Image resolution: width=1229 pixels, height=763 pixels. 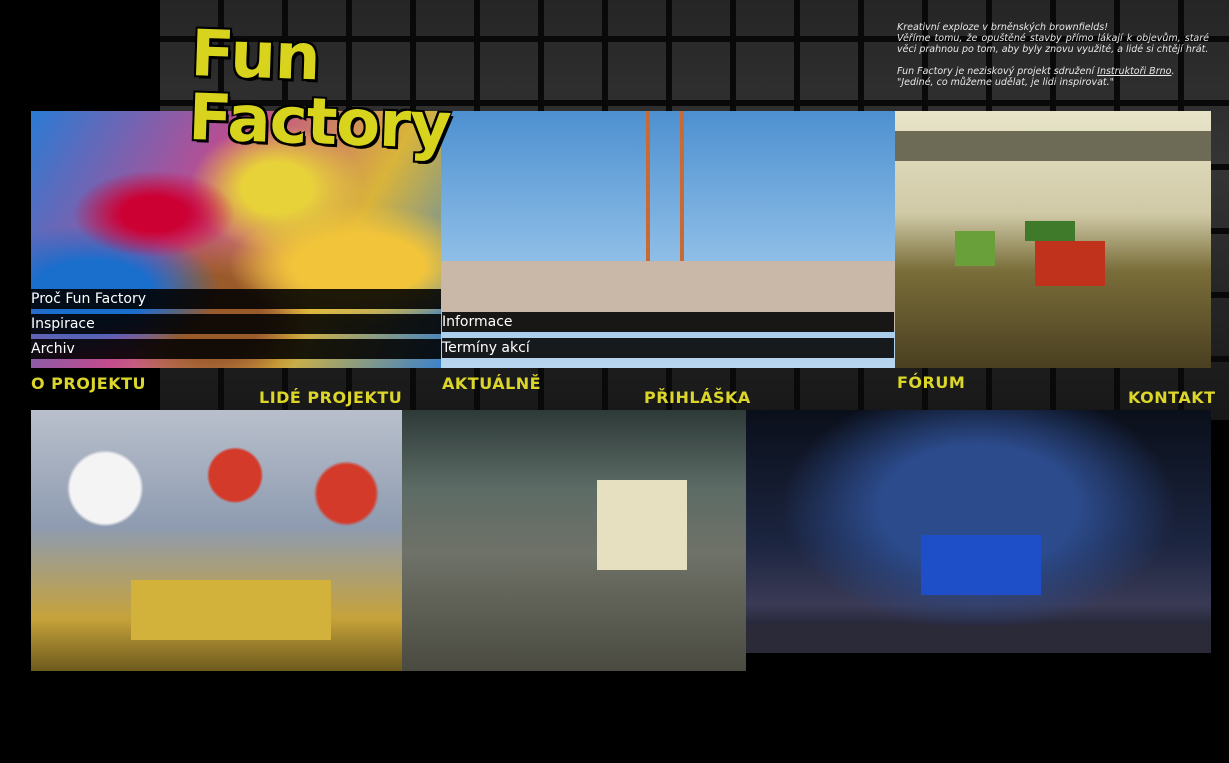 What do you see at coordinates (319, 91) in the screenshot?
I see `logo-text: Fun Factory` at bounding box center [319, 91].